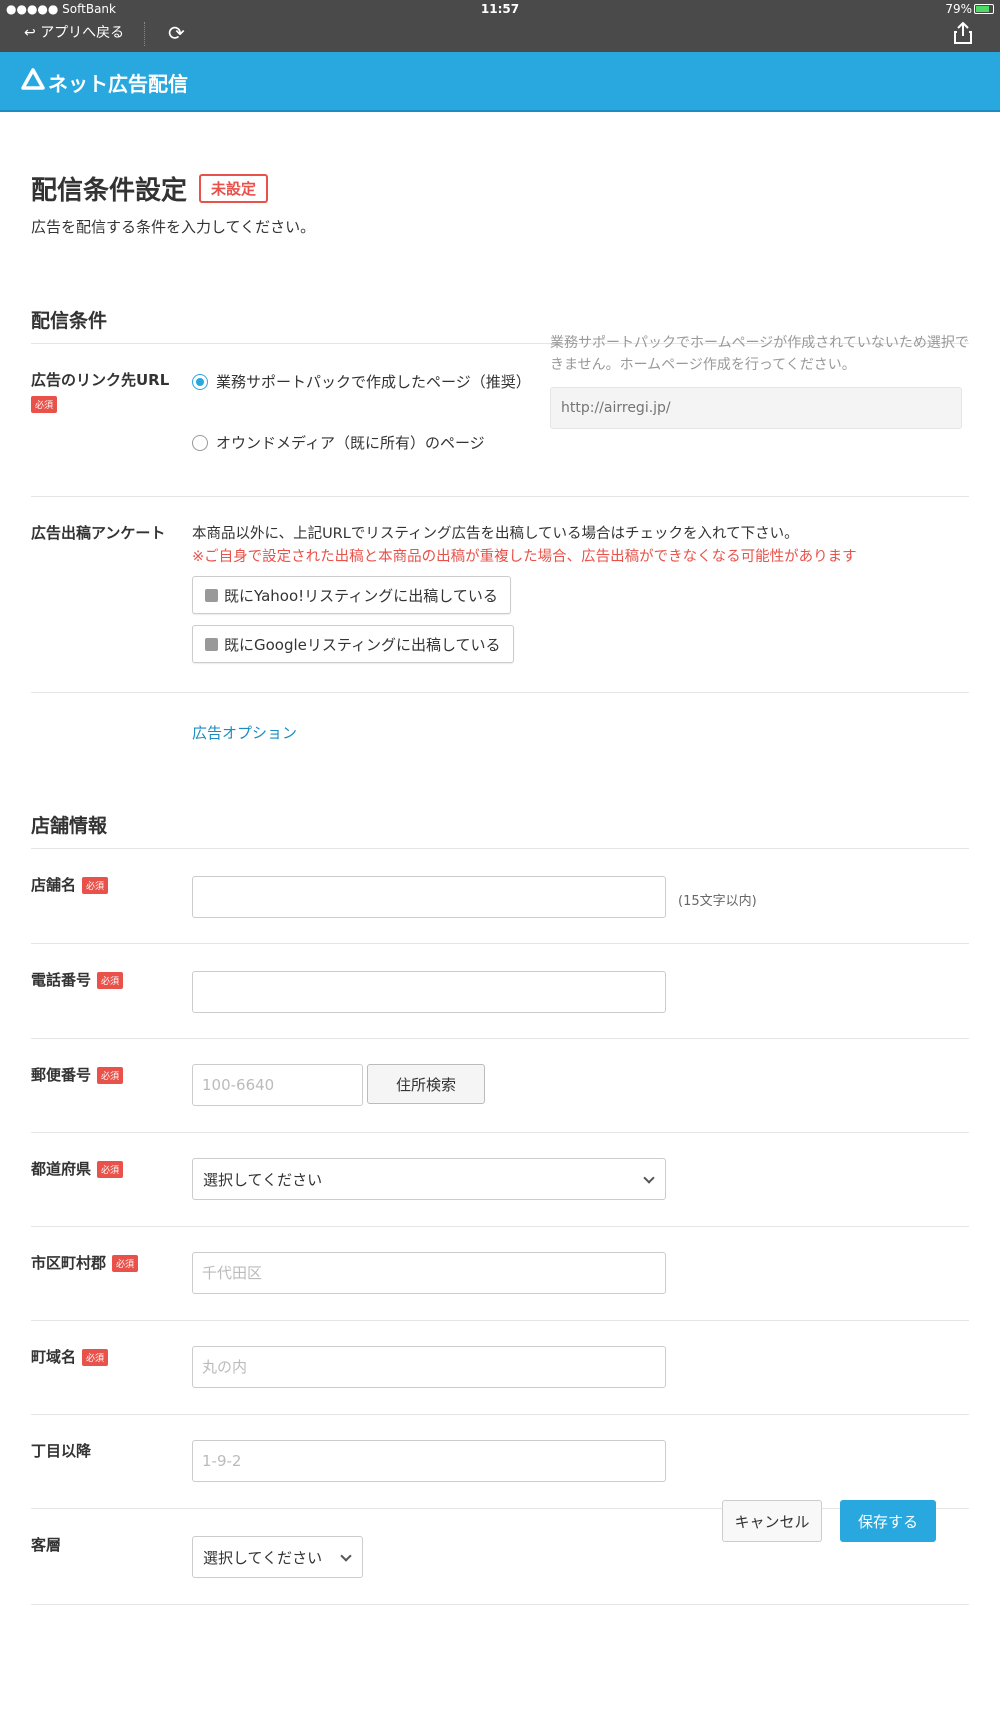  What do you see at coordinates (888, 1521) in the screenshot?
I see `save-button: 保存する` at bounding box center [888, 1521].